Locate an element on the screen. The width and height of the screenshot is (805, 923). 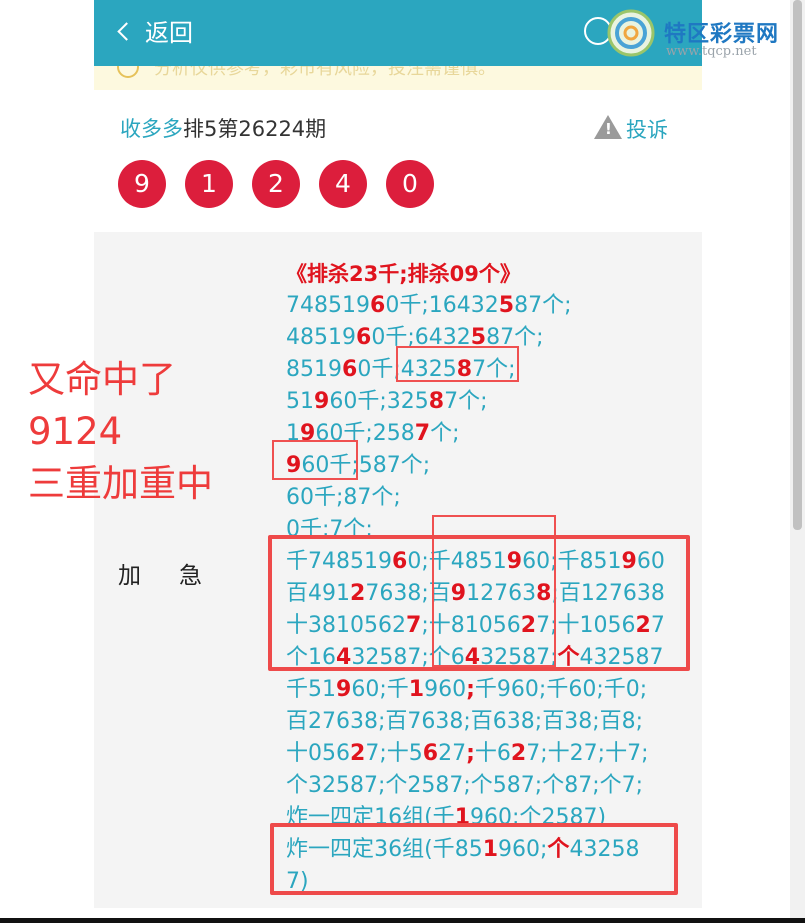
content-line: 60千;87个; is located at coordinates (343, 497).